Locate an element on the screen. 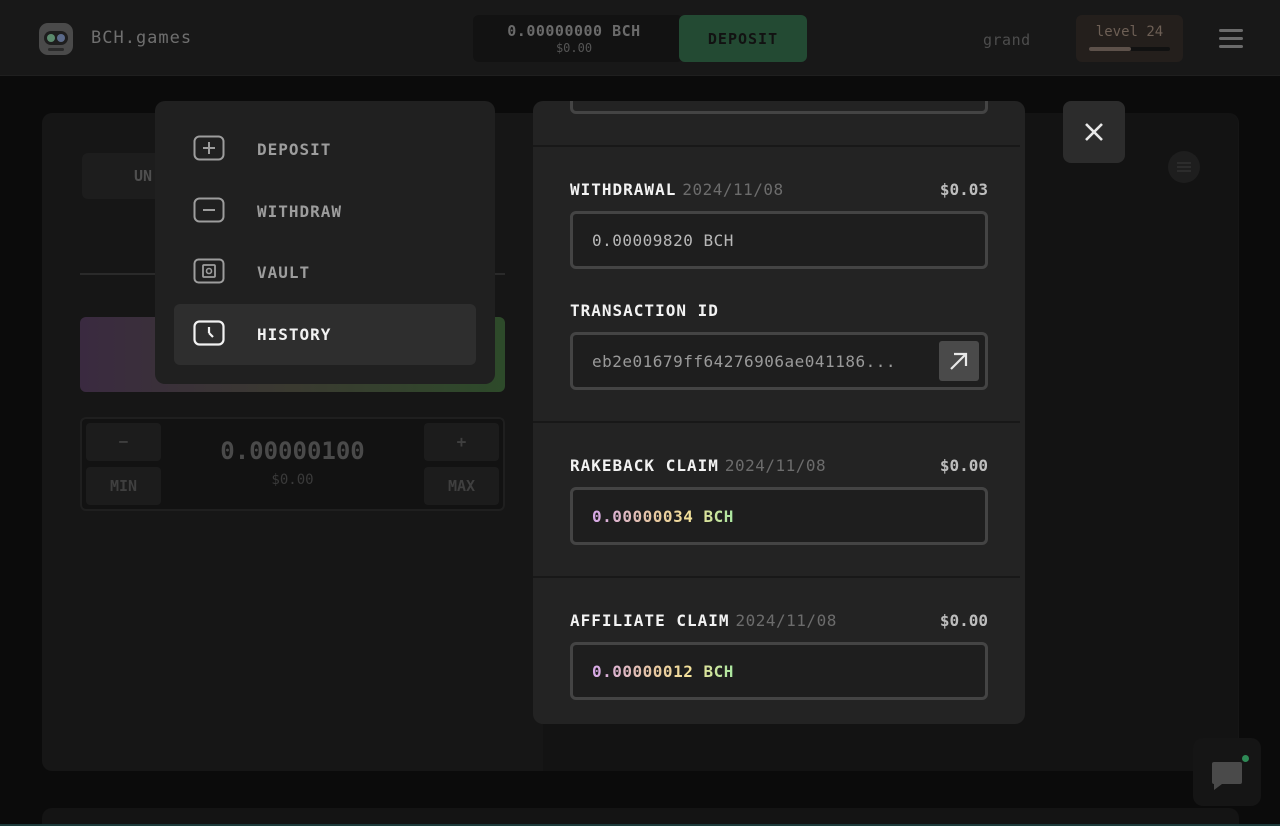 This screenshot has width=1280, height=826. online-indicator is located at coordinates (1245, 758).